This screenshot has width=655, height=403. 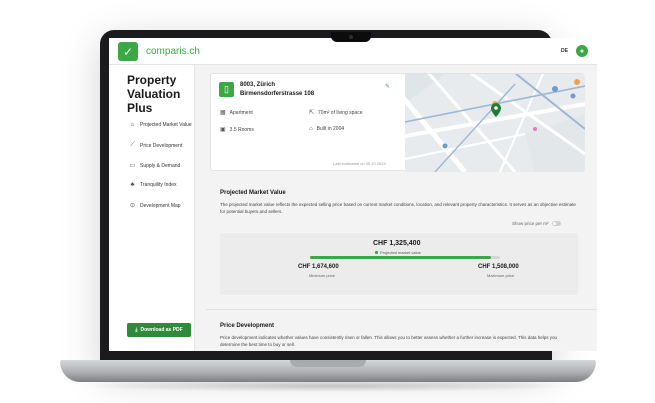 What do you see at coordinates (132, 145) in the screenshot?
I see `trend-chart-icon: ⟋` at bounding box center [132, 145].